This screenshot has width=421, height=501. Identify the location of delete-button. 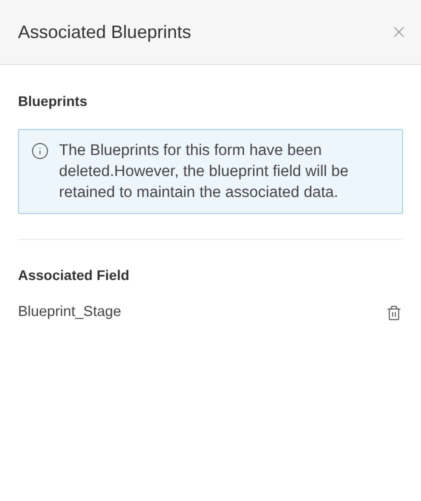
(394, 313).